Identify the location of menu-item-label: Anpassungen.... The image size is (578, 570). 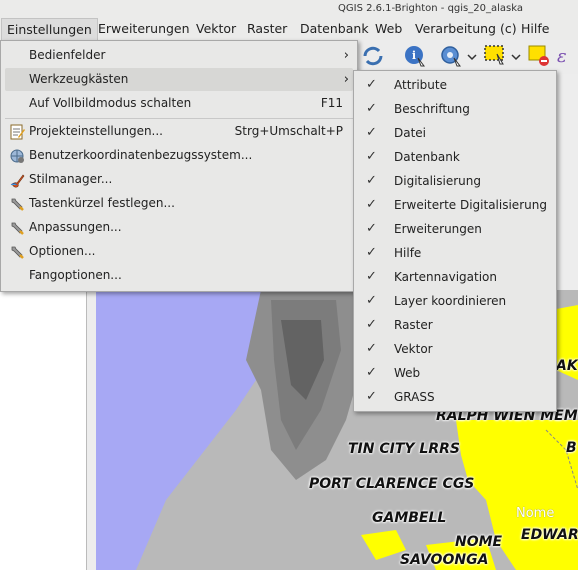
(75, 227).